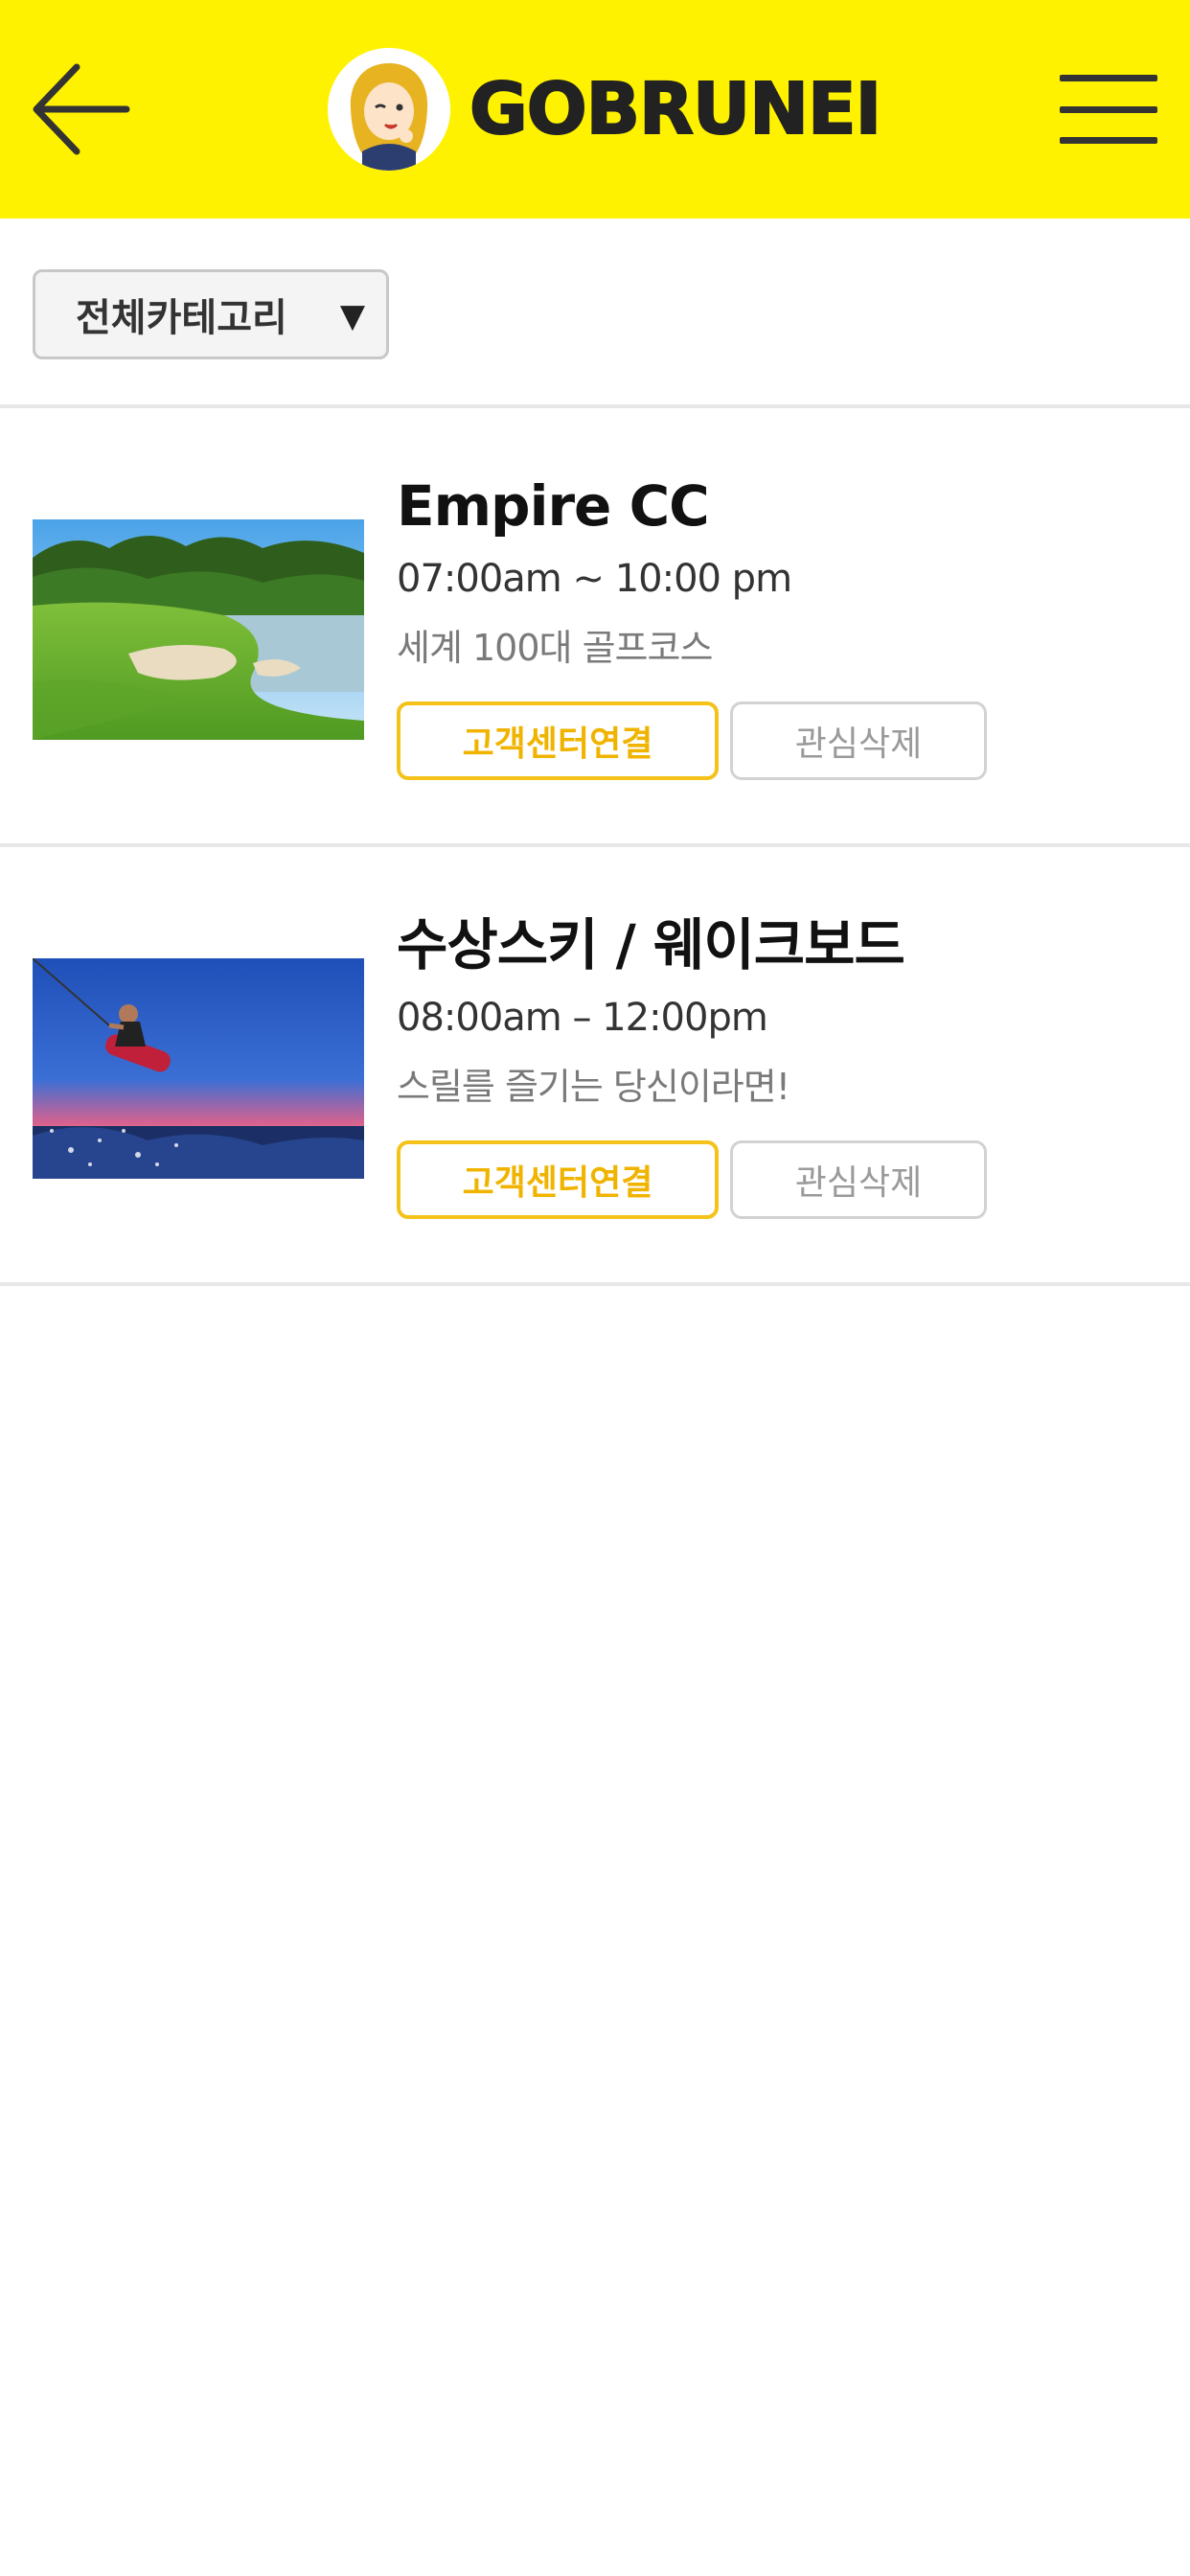  I want to click on hamburger-menu-button, so click(1108, 109).